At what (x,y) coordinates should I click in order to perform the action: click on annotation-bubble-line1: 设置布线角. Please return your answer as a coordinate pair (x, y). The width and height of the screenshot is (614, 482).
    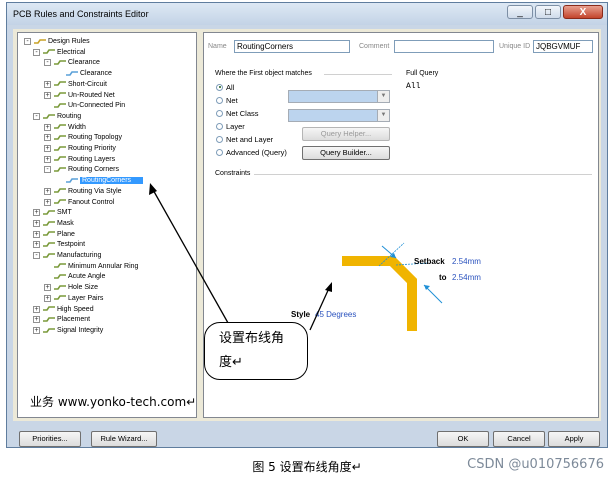
    Looking at the image, I should click on (252, 338).